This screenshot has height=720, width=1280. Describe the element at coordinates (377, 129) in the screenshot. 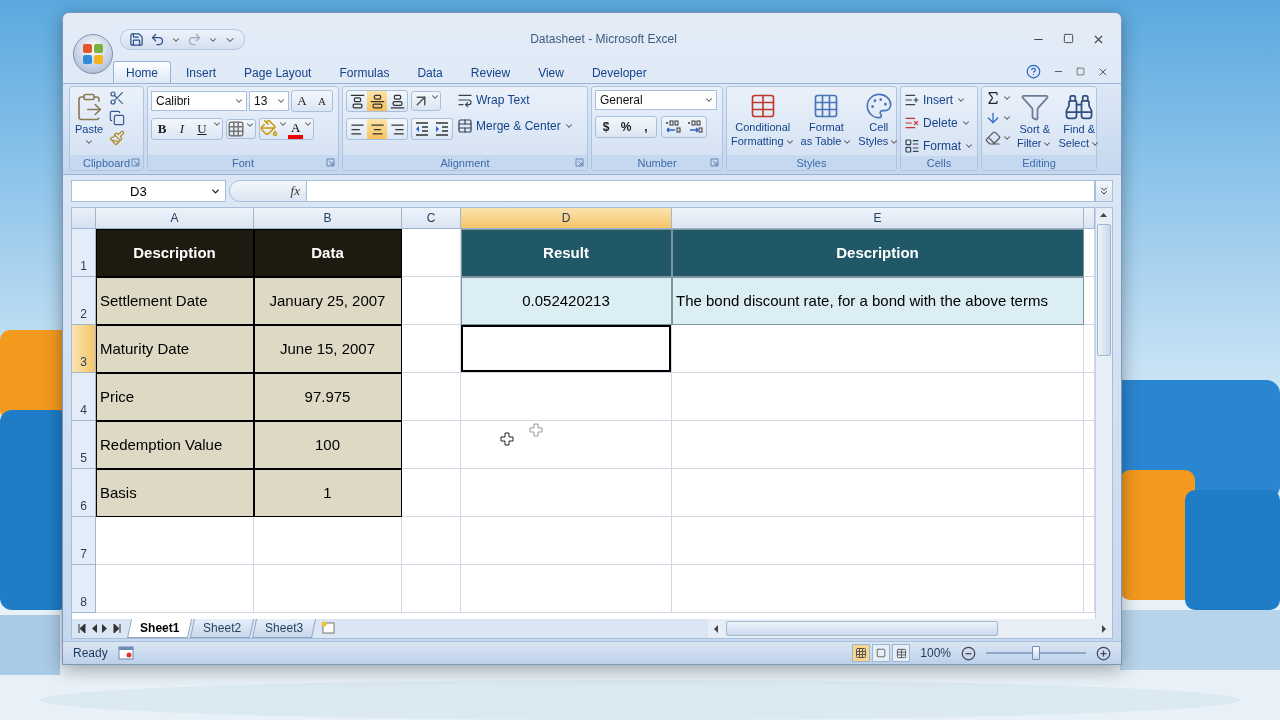

I see `horizontal-align-button` at that location.